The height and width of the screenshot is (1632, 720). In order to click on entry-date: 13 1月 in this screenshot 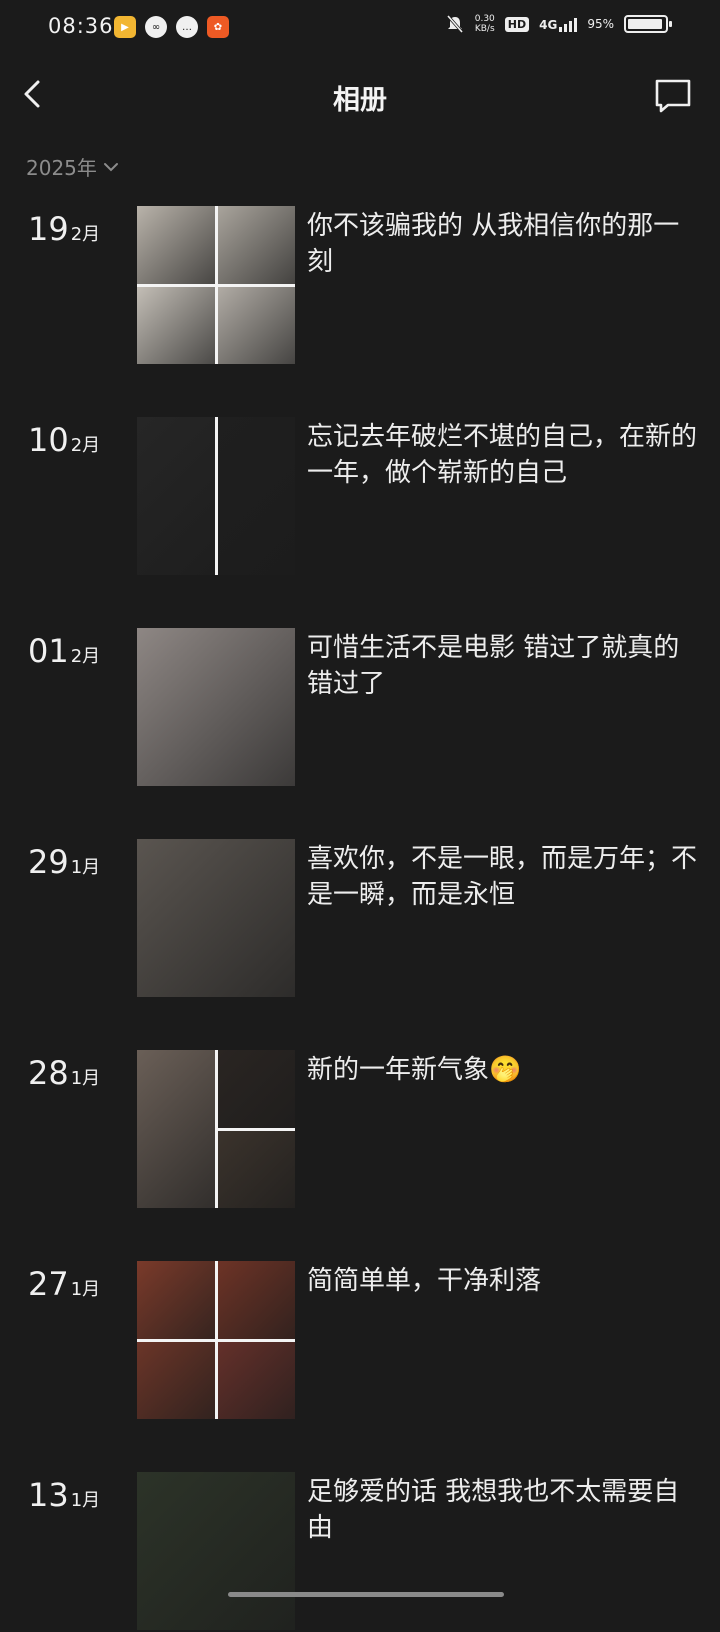, I will do `click(64, 1495)`.